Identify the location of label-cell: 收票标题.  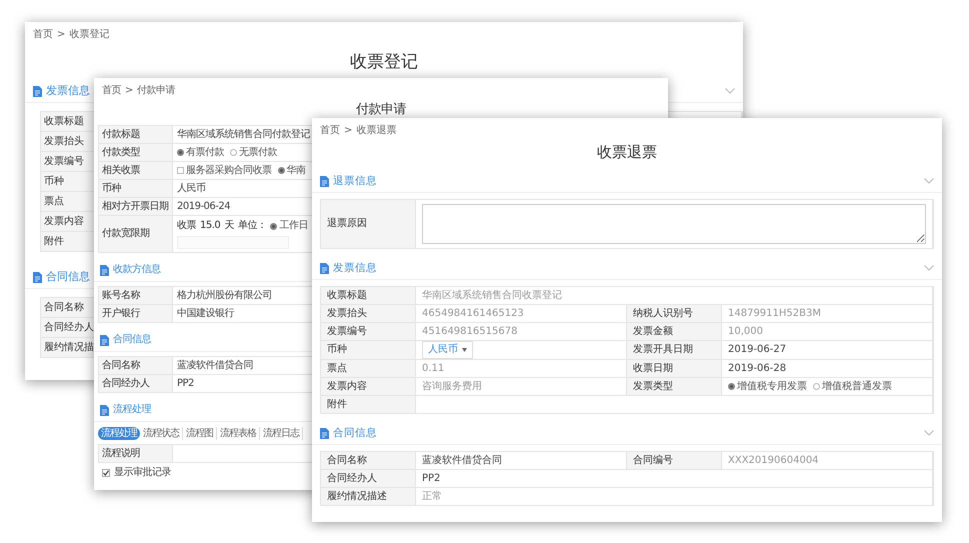
(368, 295).